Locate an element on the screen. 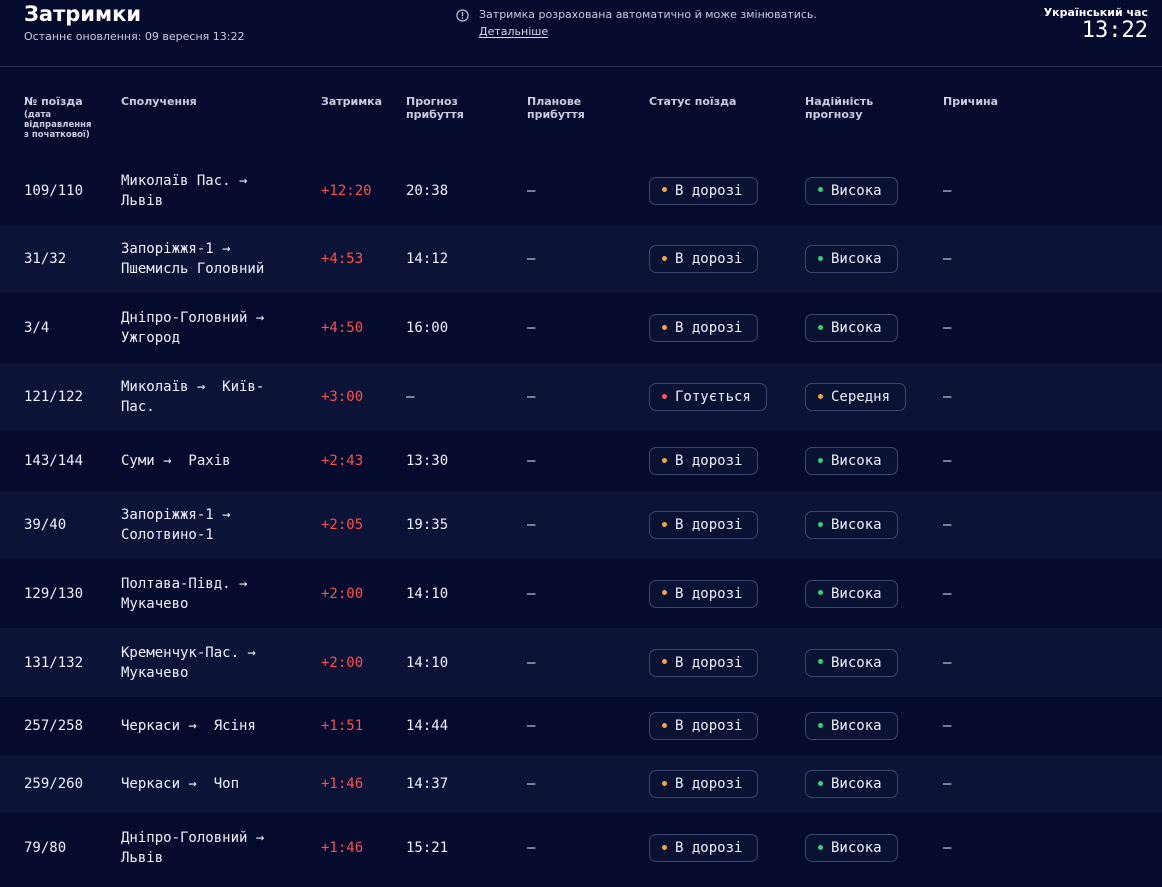 The image size is (1162, 887). route: Запоріжжя-1 → Солотвино-1 is located at coordinates (211, 525).